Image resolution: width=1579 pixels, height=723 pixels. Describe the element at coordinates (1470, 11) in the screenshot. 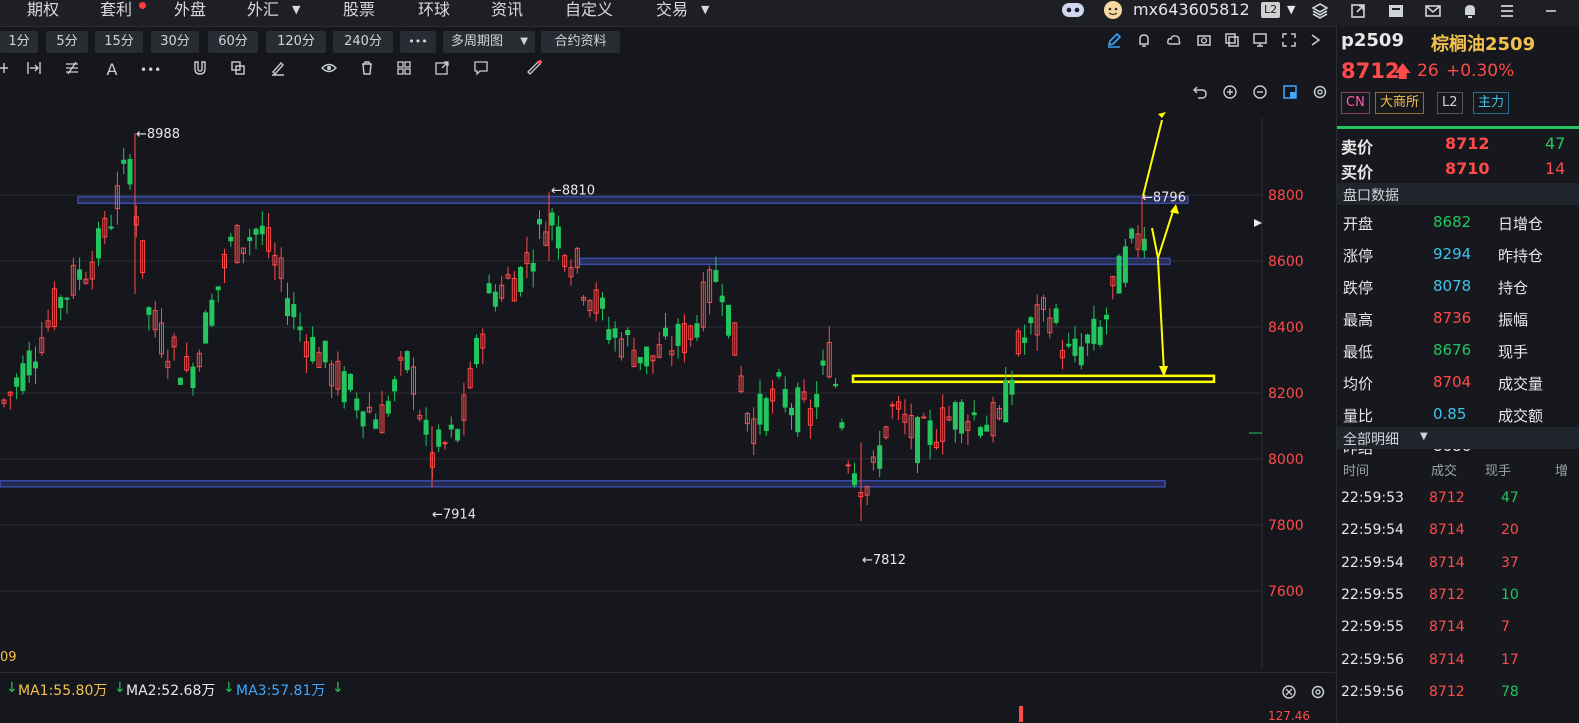

I see `bell-icon` at that location.